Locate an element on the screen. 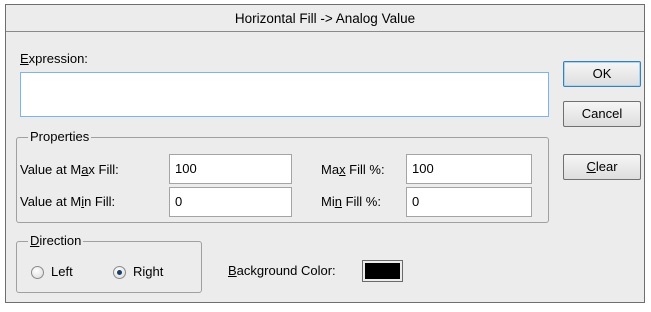 This screenshot has width=651, height=312. properties-group-label: Properties is located at coordinates (60, 137).